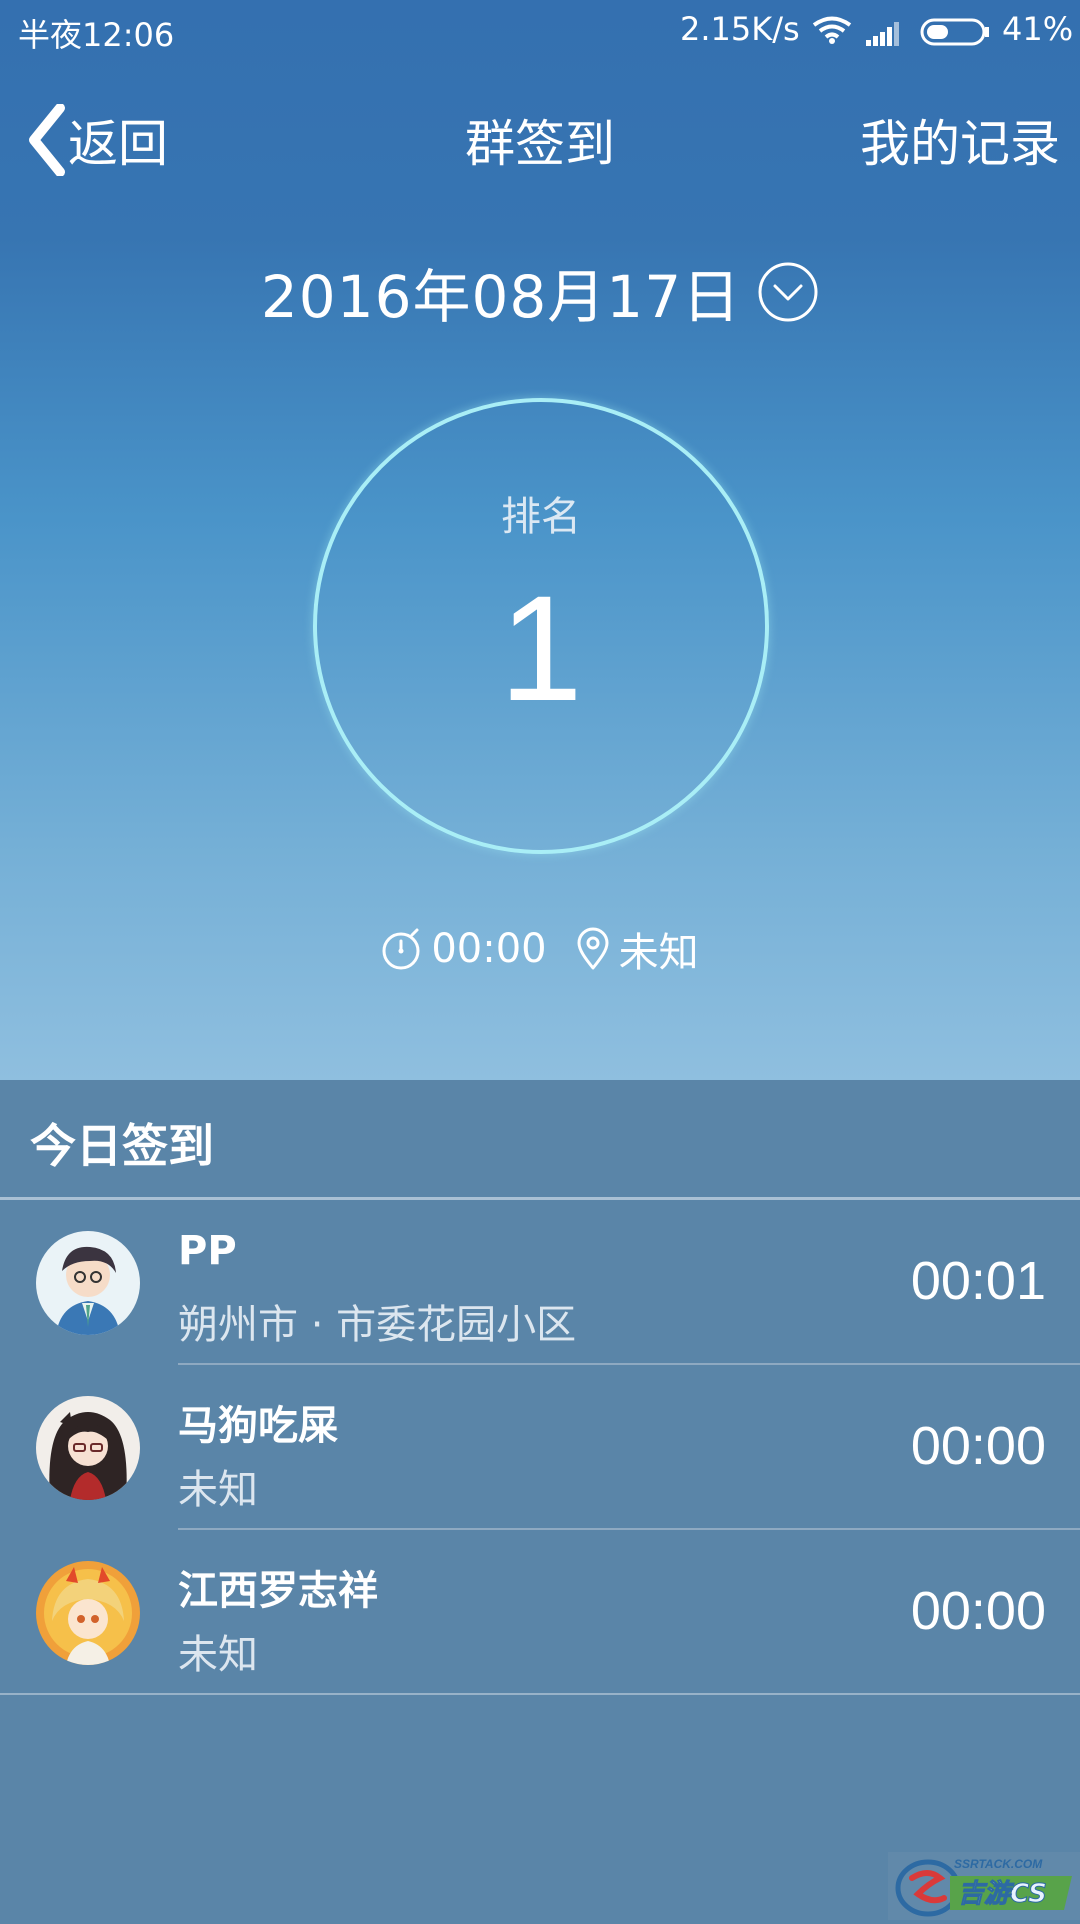  Describe the element at coordinates (501, 297) in the screenshot. I see `date-text: 2016年08月17日` at that location.